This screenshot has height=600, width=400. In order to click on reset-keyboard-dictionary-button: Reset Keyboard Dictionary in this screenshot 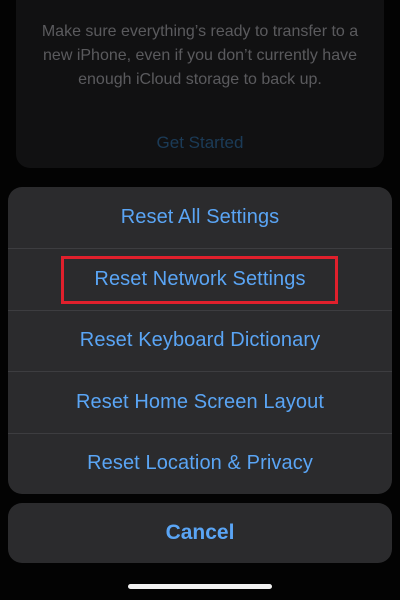, I will do `click(200, 340)`.